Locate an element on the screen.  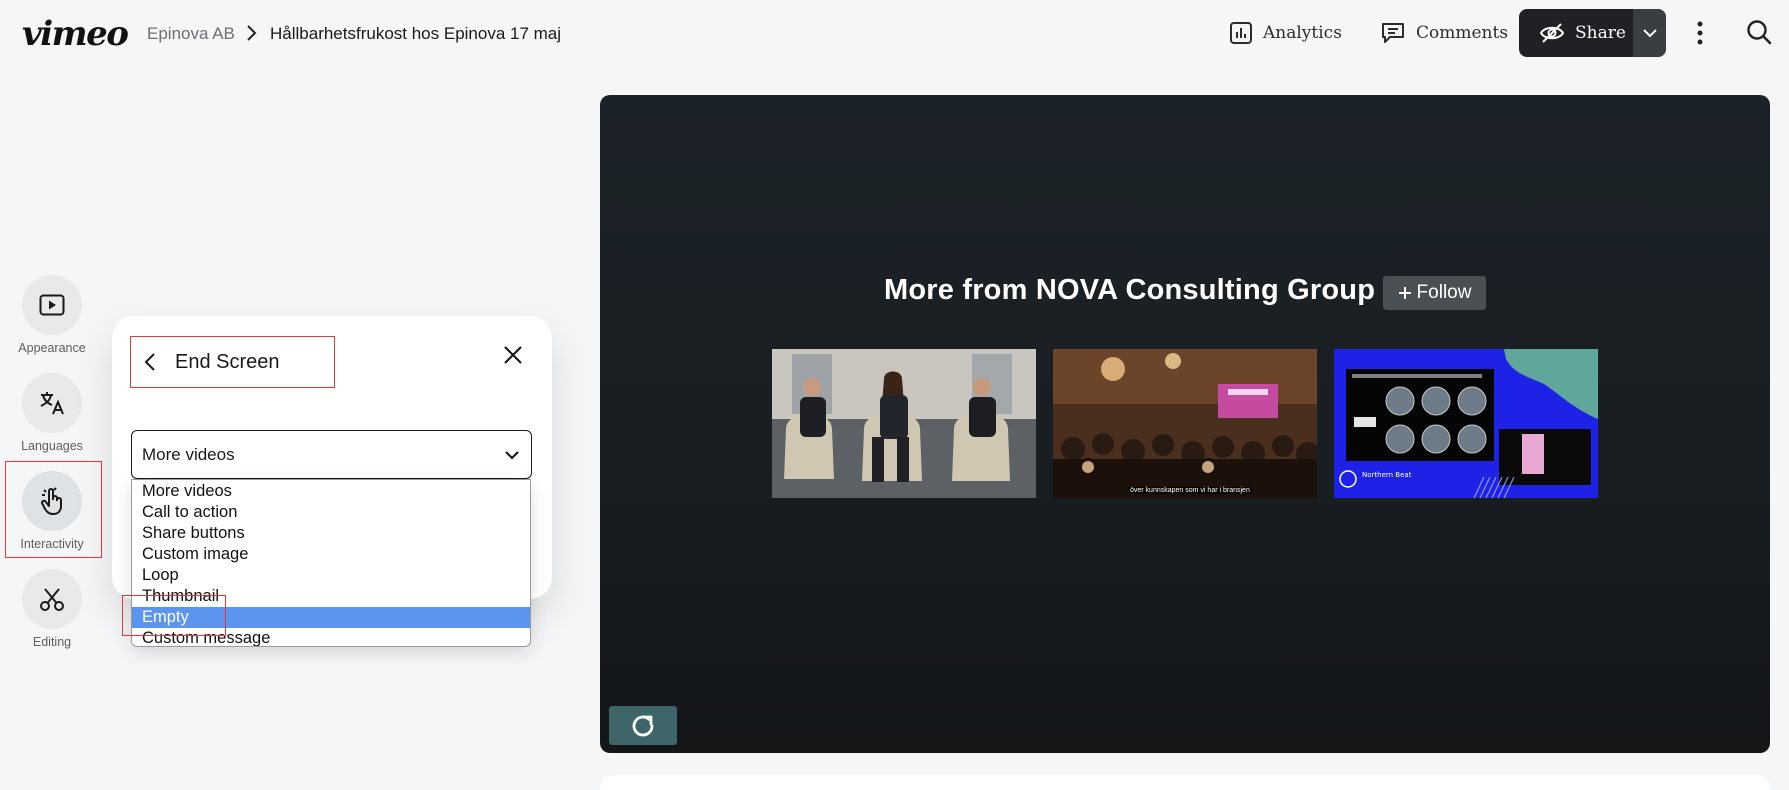
analytics-button: Analytics is located at coordinates (1285, 33).